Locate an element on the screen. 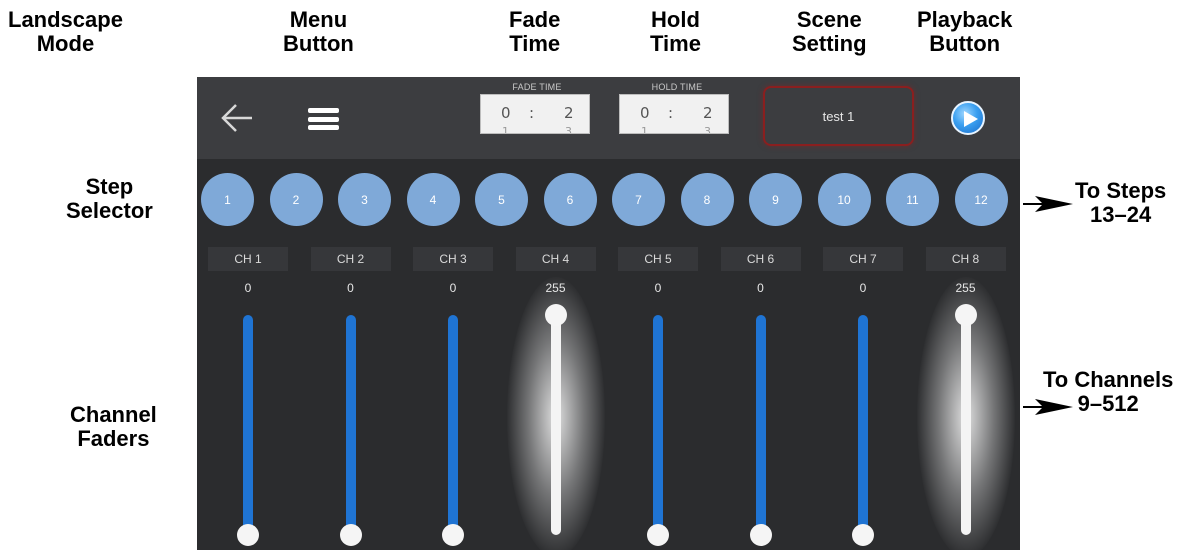 This screenshot has width=1203, height=550. channel-label: CH 6 is located at coordinates (760, 259).